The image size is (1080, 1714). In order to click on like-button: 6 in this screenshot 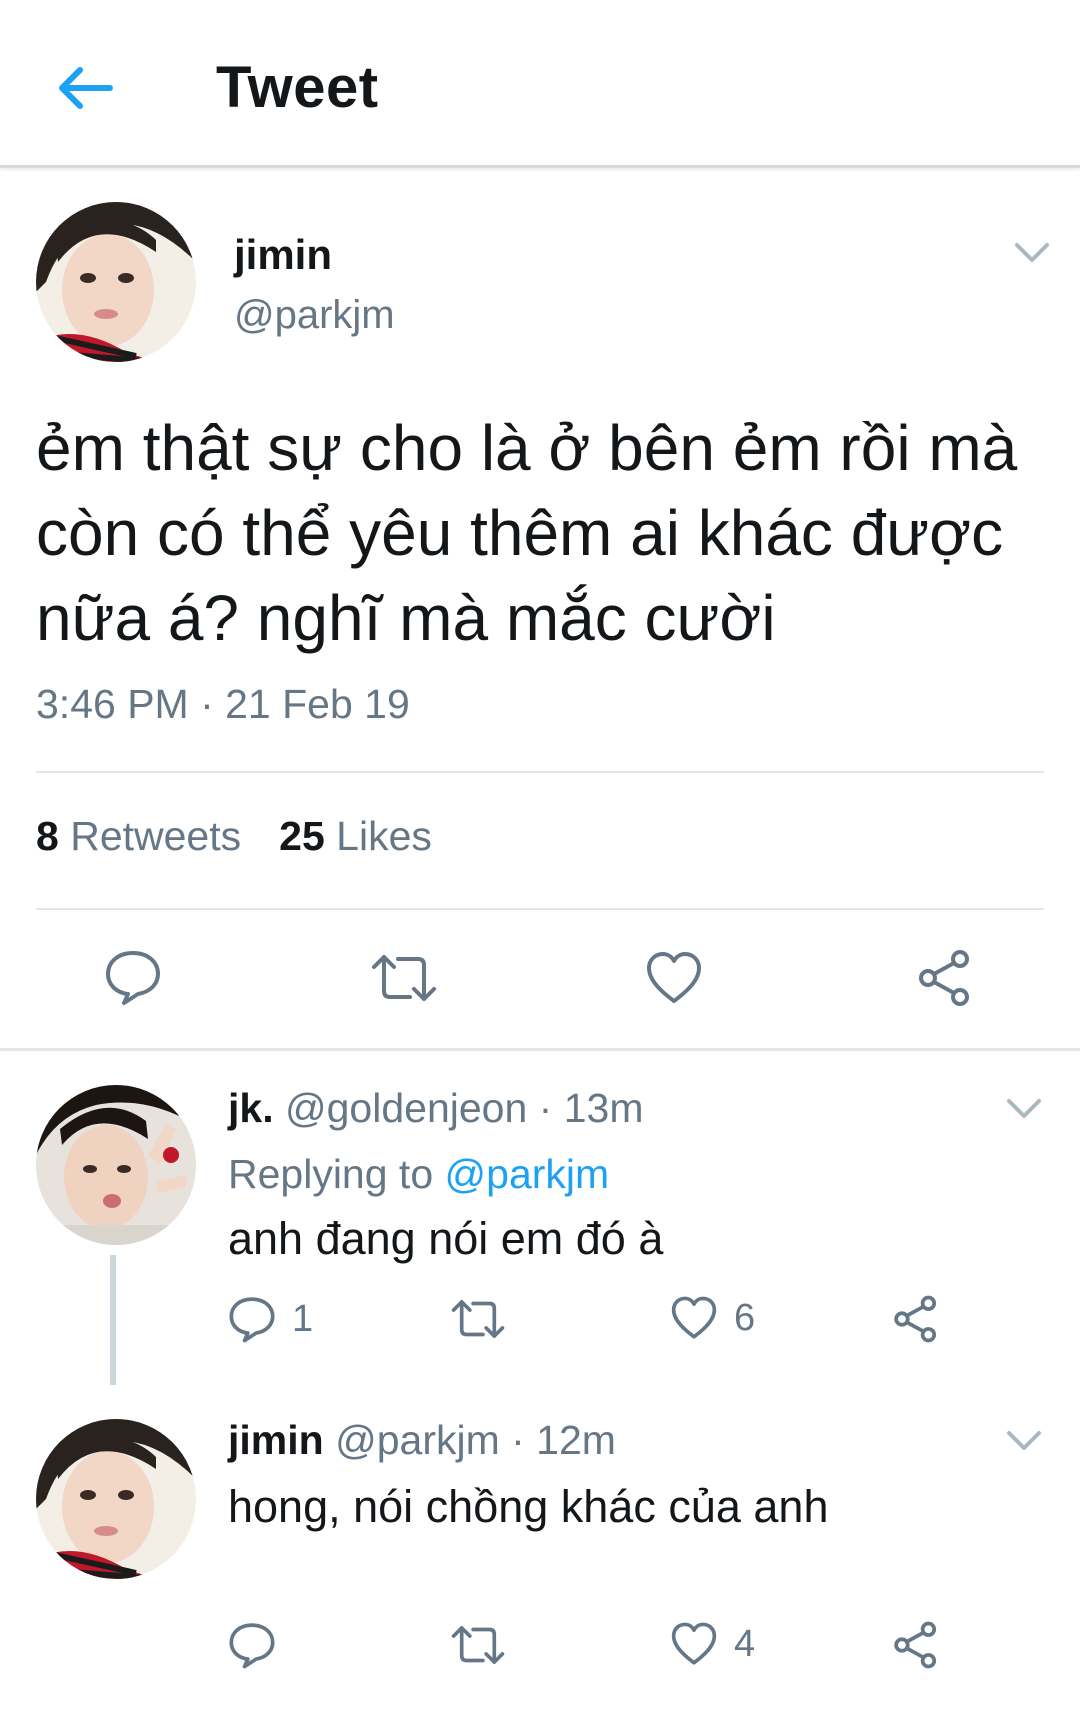, I will do `click(712, 1318)`.